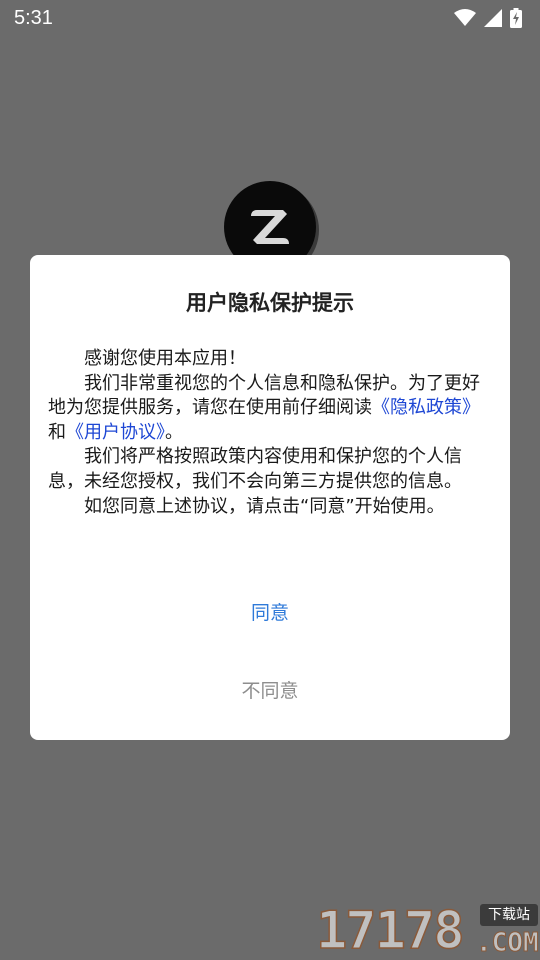  I want to click on paragraph-end: 。, so click(174, 432).